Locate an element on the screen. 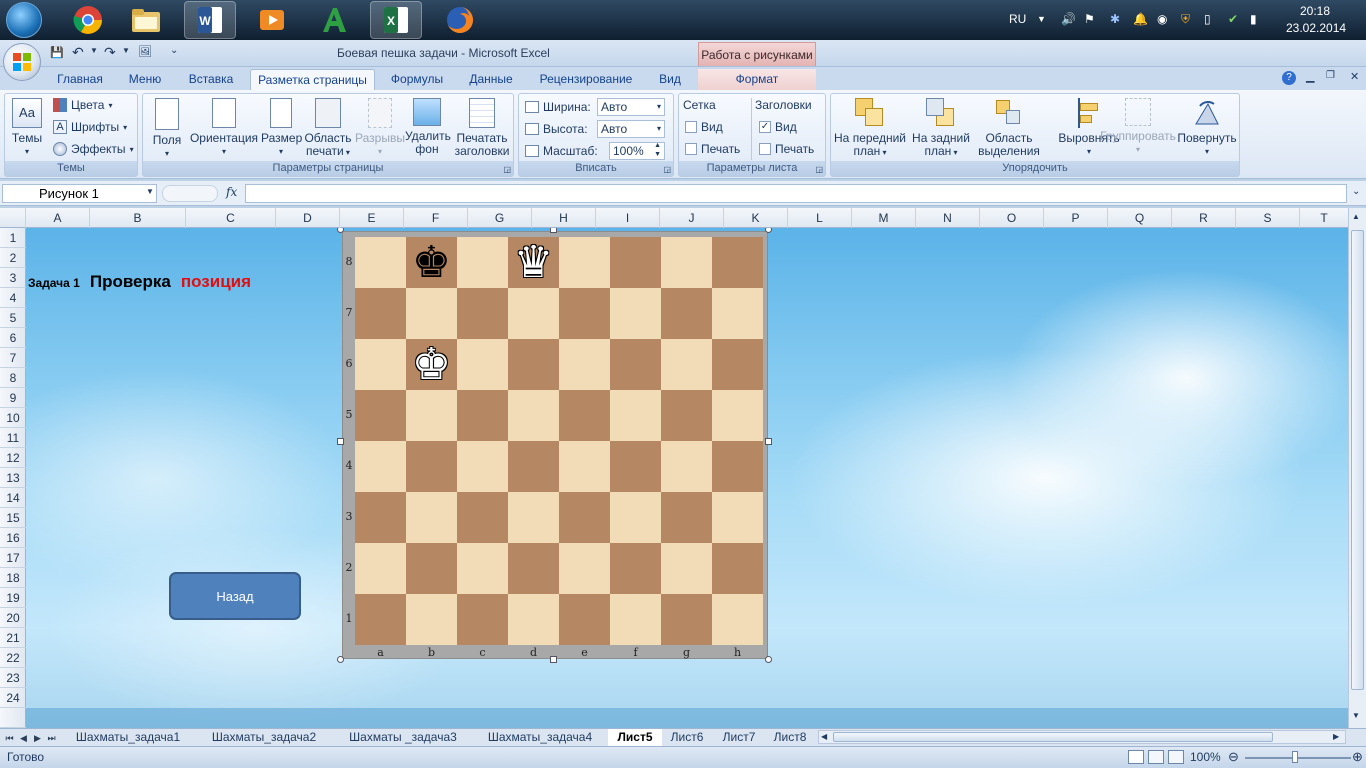 The image size is (1366, 768). first-sheet-icon: ⏮ is located at coordinates (9, 738).